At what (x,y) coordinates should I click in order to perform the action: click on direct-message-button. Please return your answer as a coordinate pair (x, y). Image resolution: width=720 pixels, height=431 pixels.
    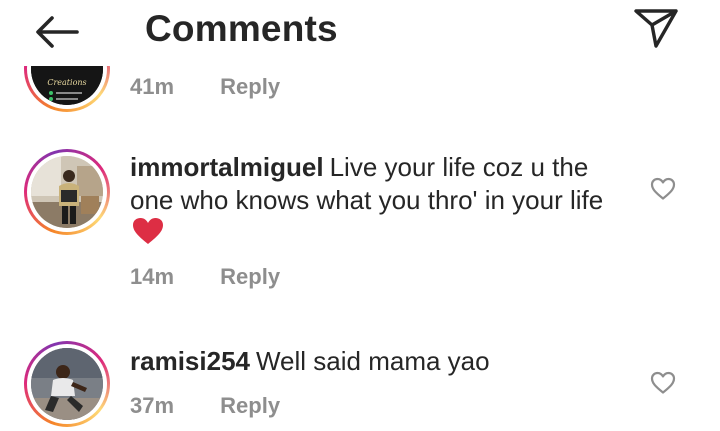
    Looking at the image, I should click on (656, 28).